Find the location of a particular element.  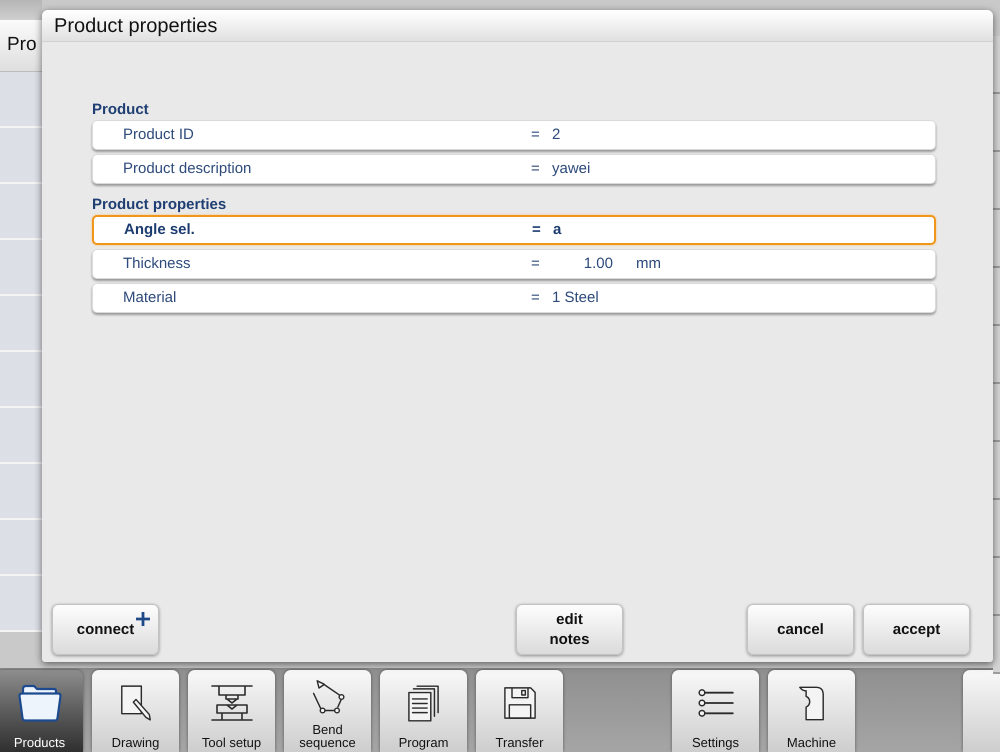

toolbar-button: Products is located at coordinates (41, 711).